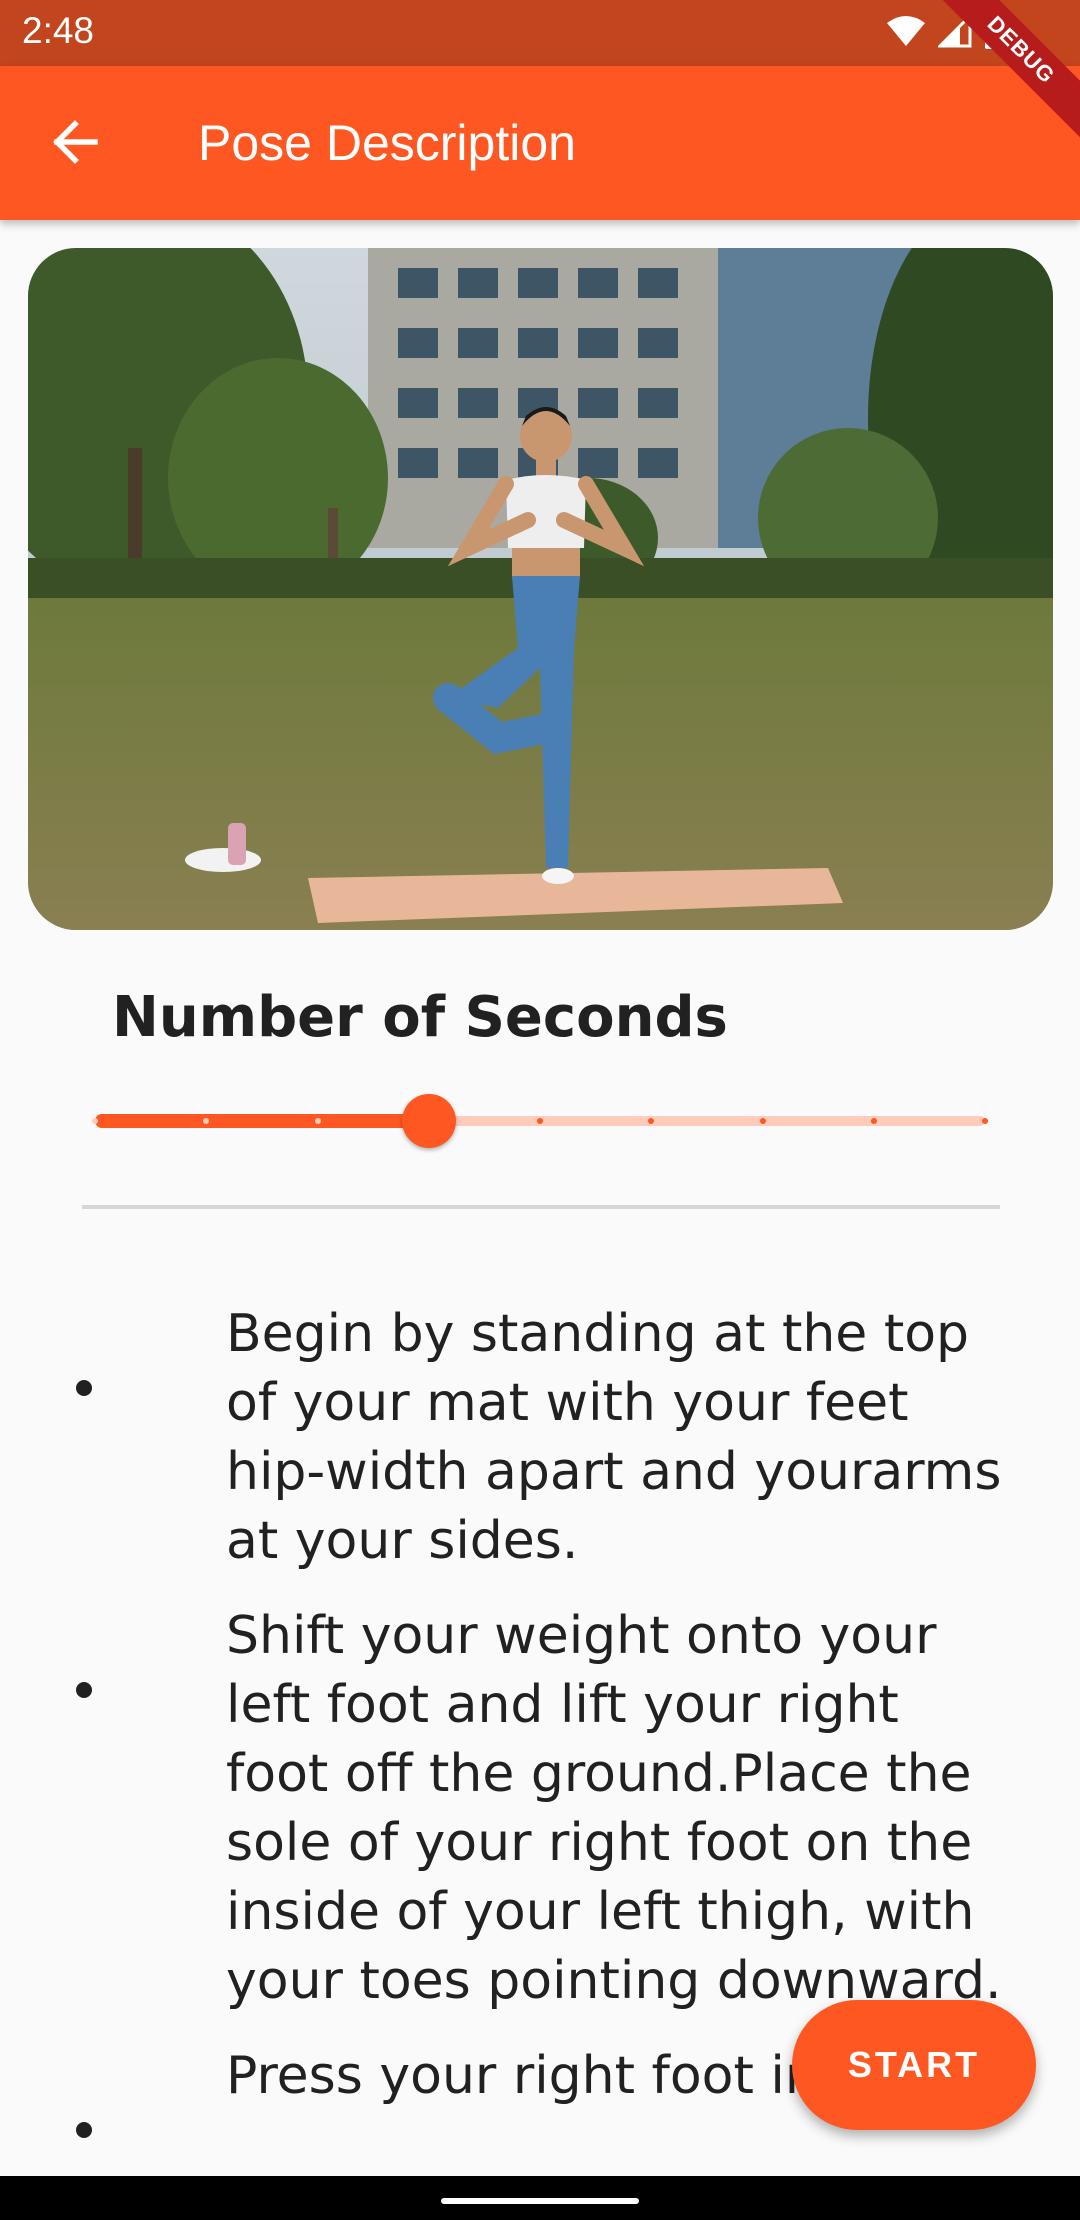 Image resolution: width=1080 pixels, height=2220 pixels. I want to click on divider, so click(541, 1207).